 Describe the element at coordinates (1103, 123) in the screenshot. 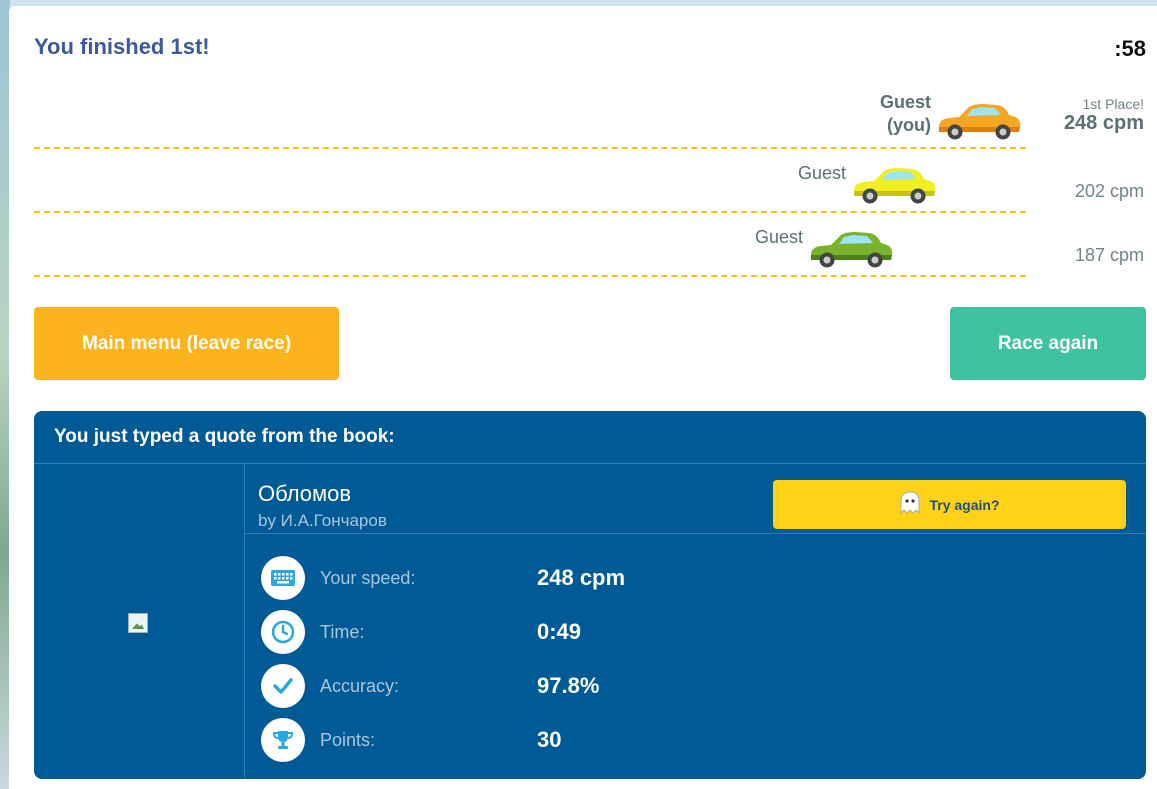

I see `racer-speed: 248 cpm` at that location.